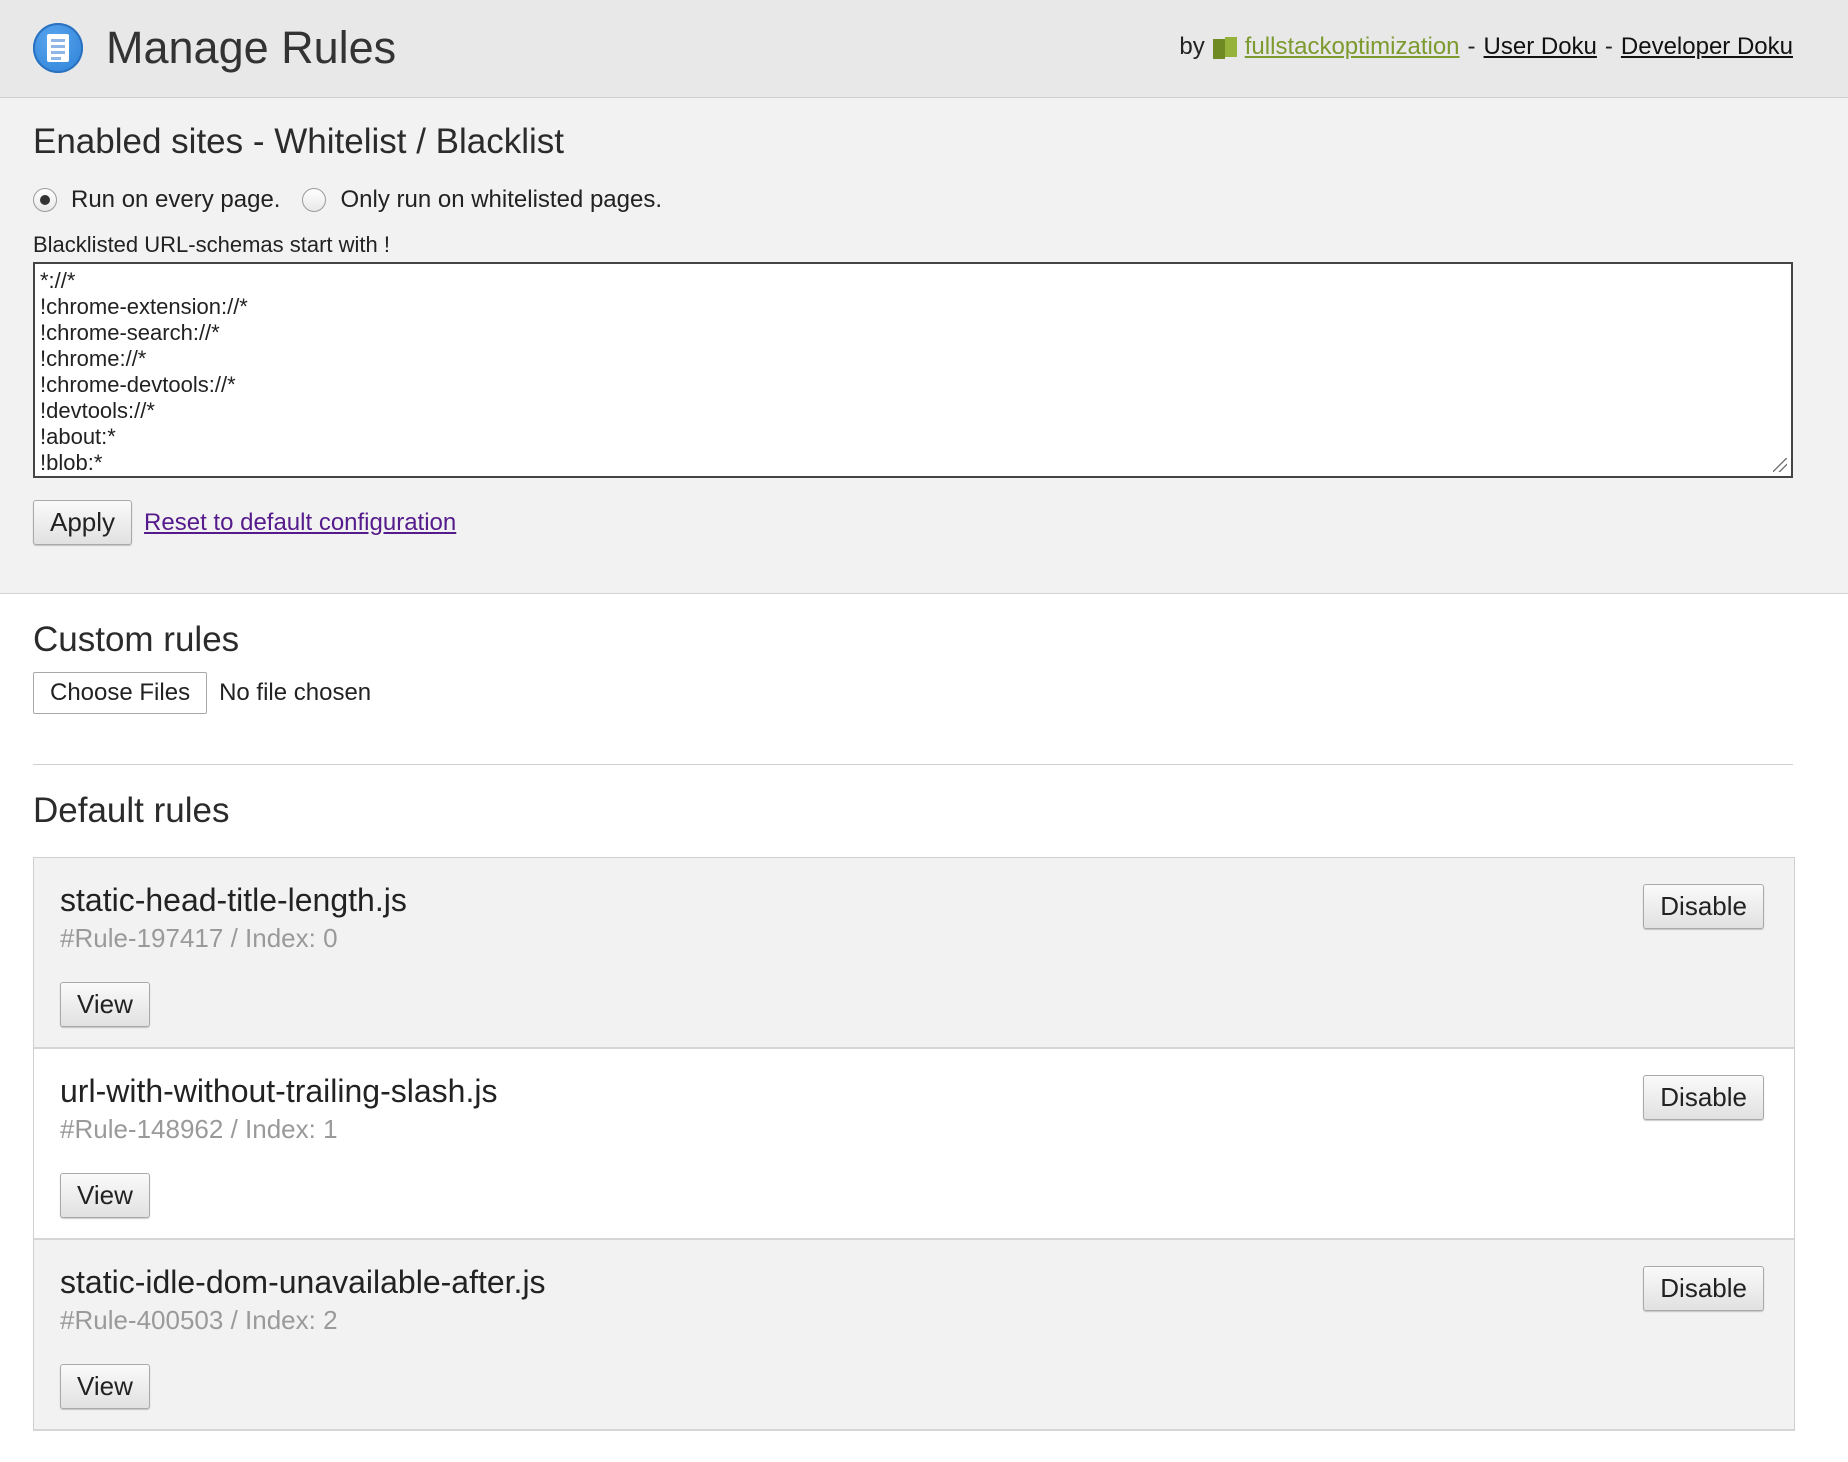 This screenshot has height=1462, width=1848. What do you see at coordinates (299, 141) in the screenshot?
I see `enabled-sites-heading: Enabled sites - Whitelist / Blacklist` at bounding box center [299, 141].